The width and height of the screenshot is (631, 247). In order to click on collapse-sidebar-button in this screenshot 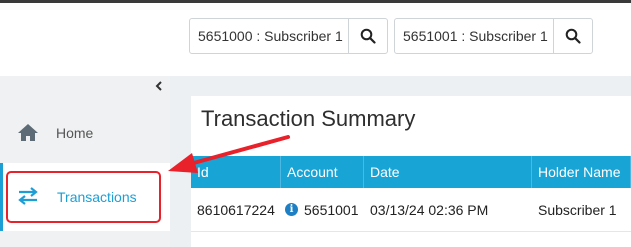, I will do `click(159, 86)`.